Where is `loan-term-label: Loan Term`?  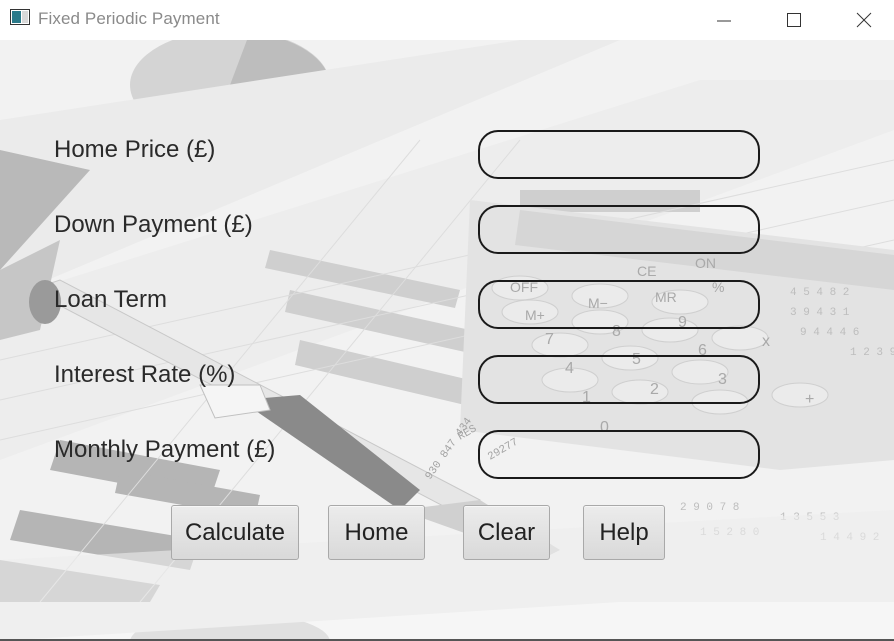
loan-term-label: Loan Term is located at coordinates (110, 299).